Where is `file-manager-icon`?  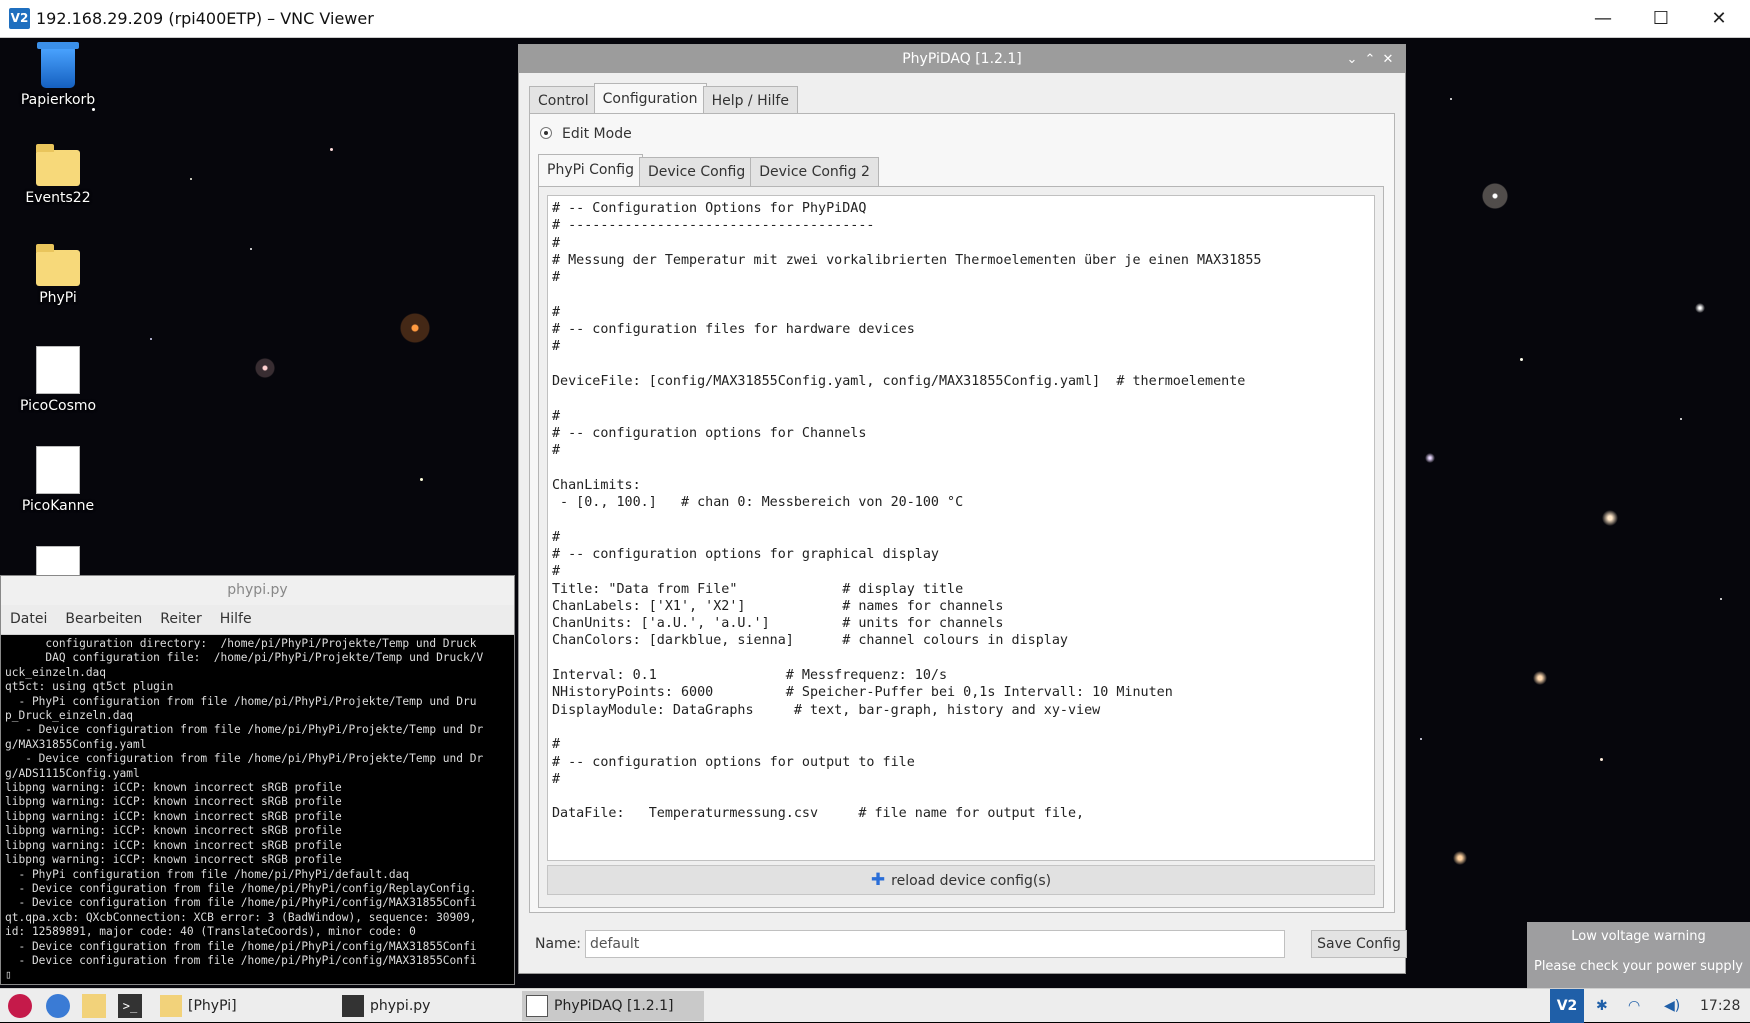
file-manager-icon is located at coordinates (94, 1006).